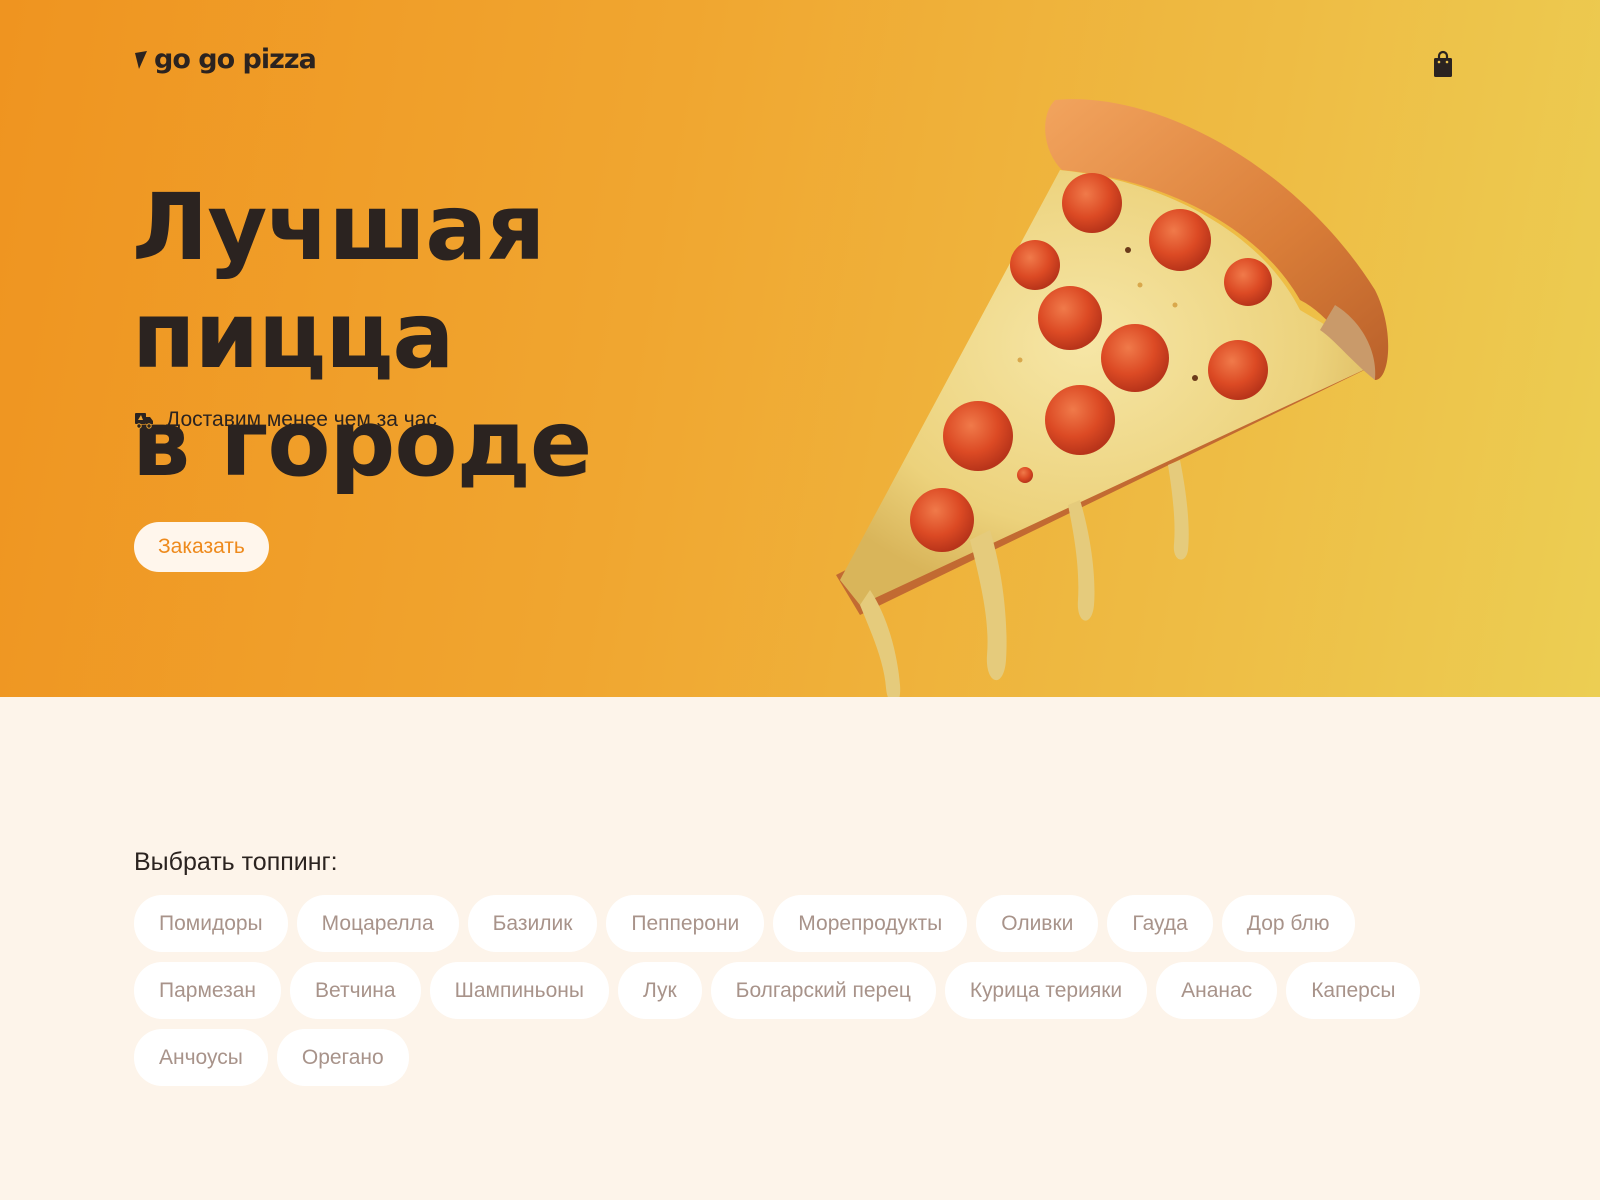 The image size is (1600, 1200). What do you see at coordinates (532, 923) in the screenshot?
I see `topping-chip: Базилик` at bounding box center [532, 923].